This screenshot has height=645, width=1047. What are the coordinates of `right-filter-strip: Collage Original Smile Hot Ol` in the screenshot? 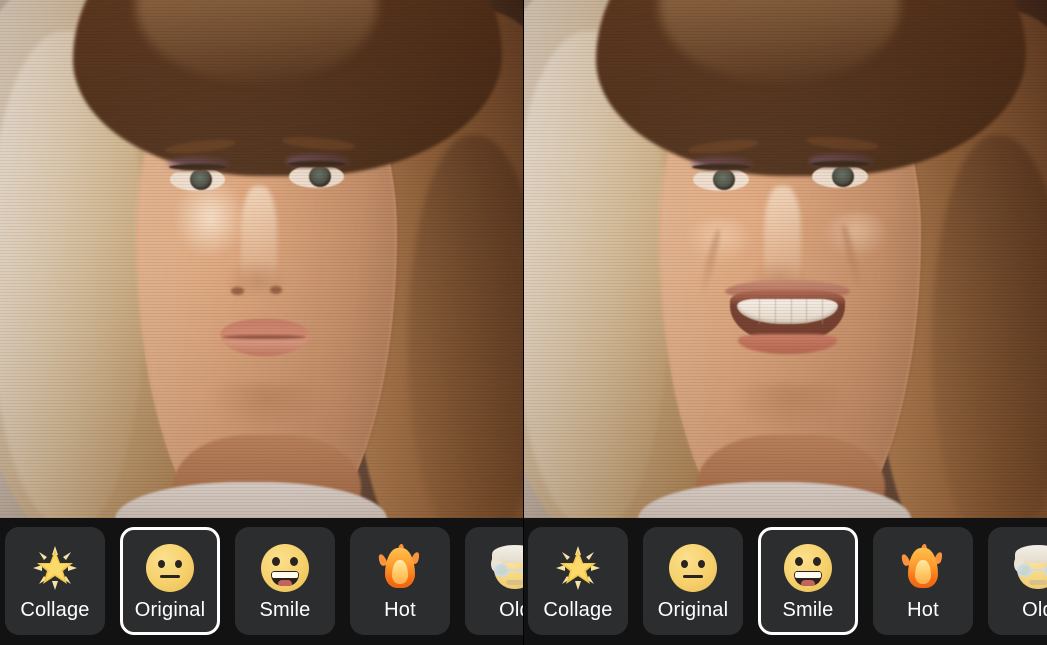 It's located at (785, 581).